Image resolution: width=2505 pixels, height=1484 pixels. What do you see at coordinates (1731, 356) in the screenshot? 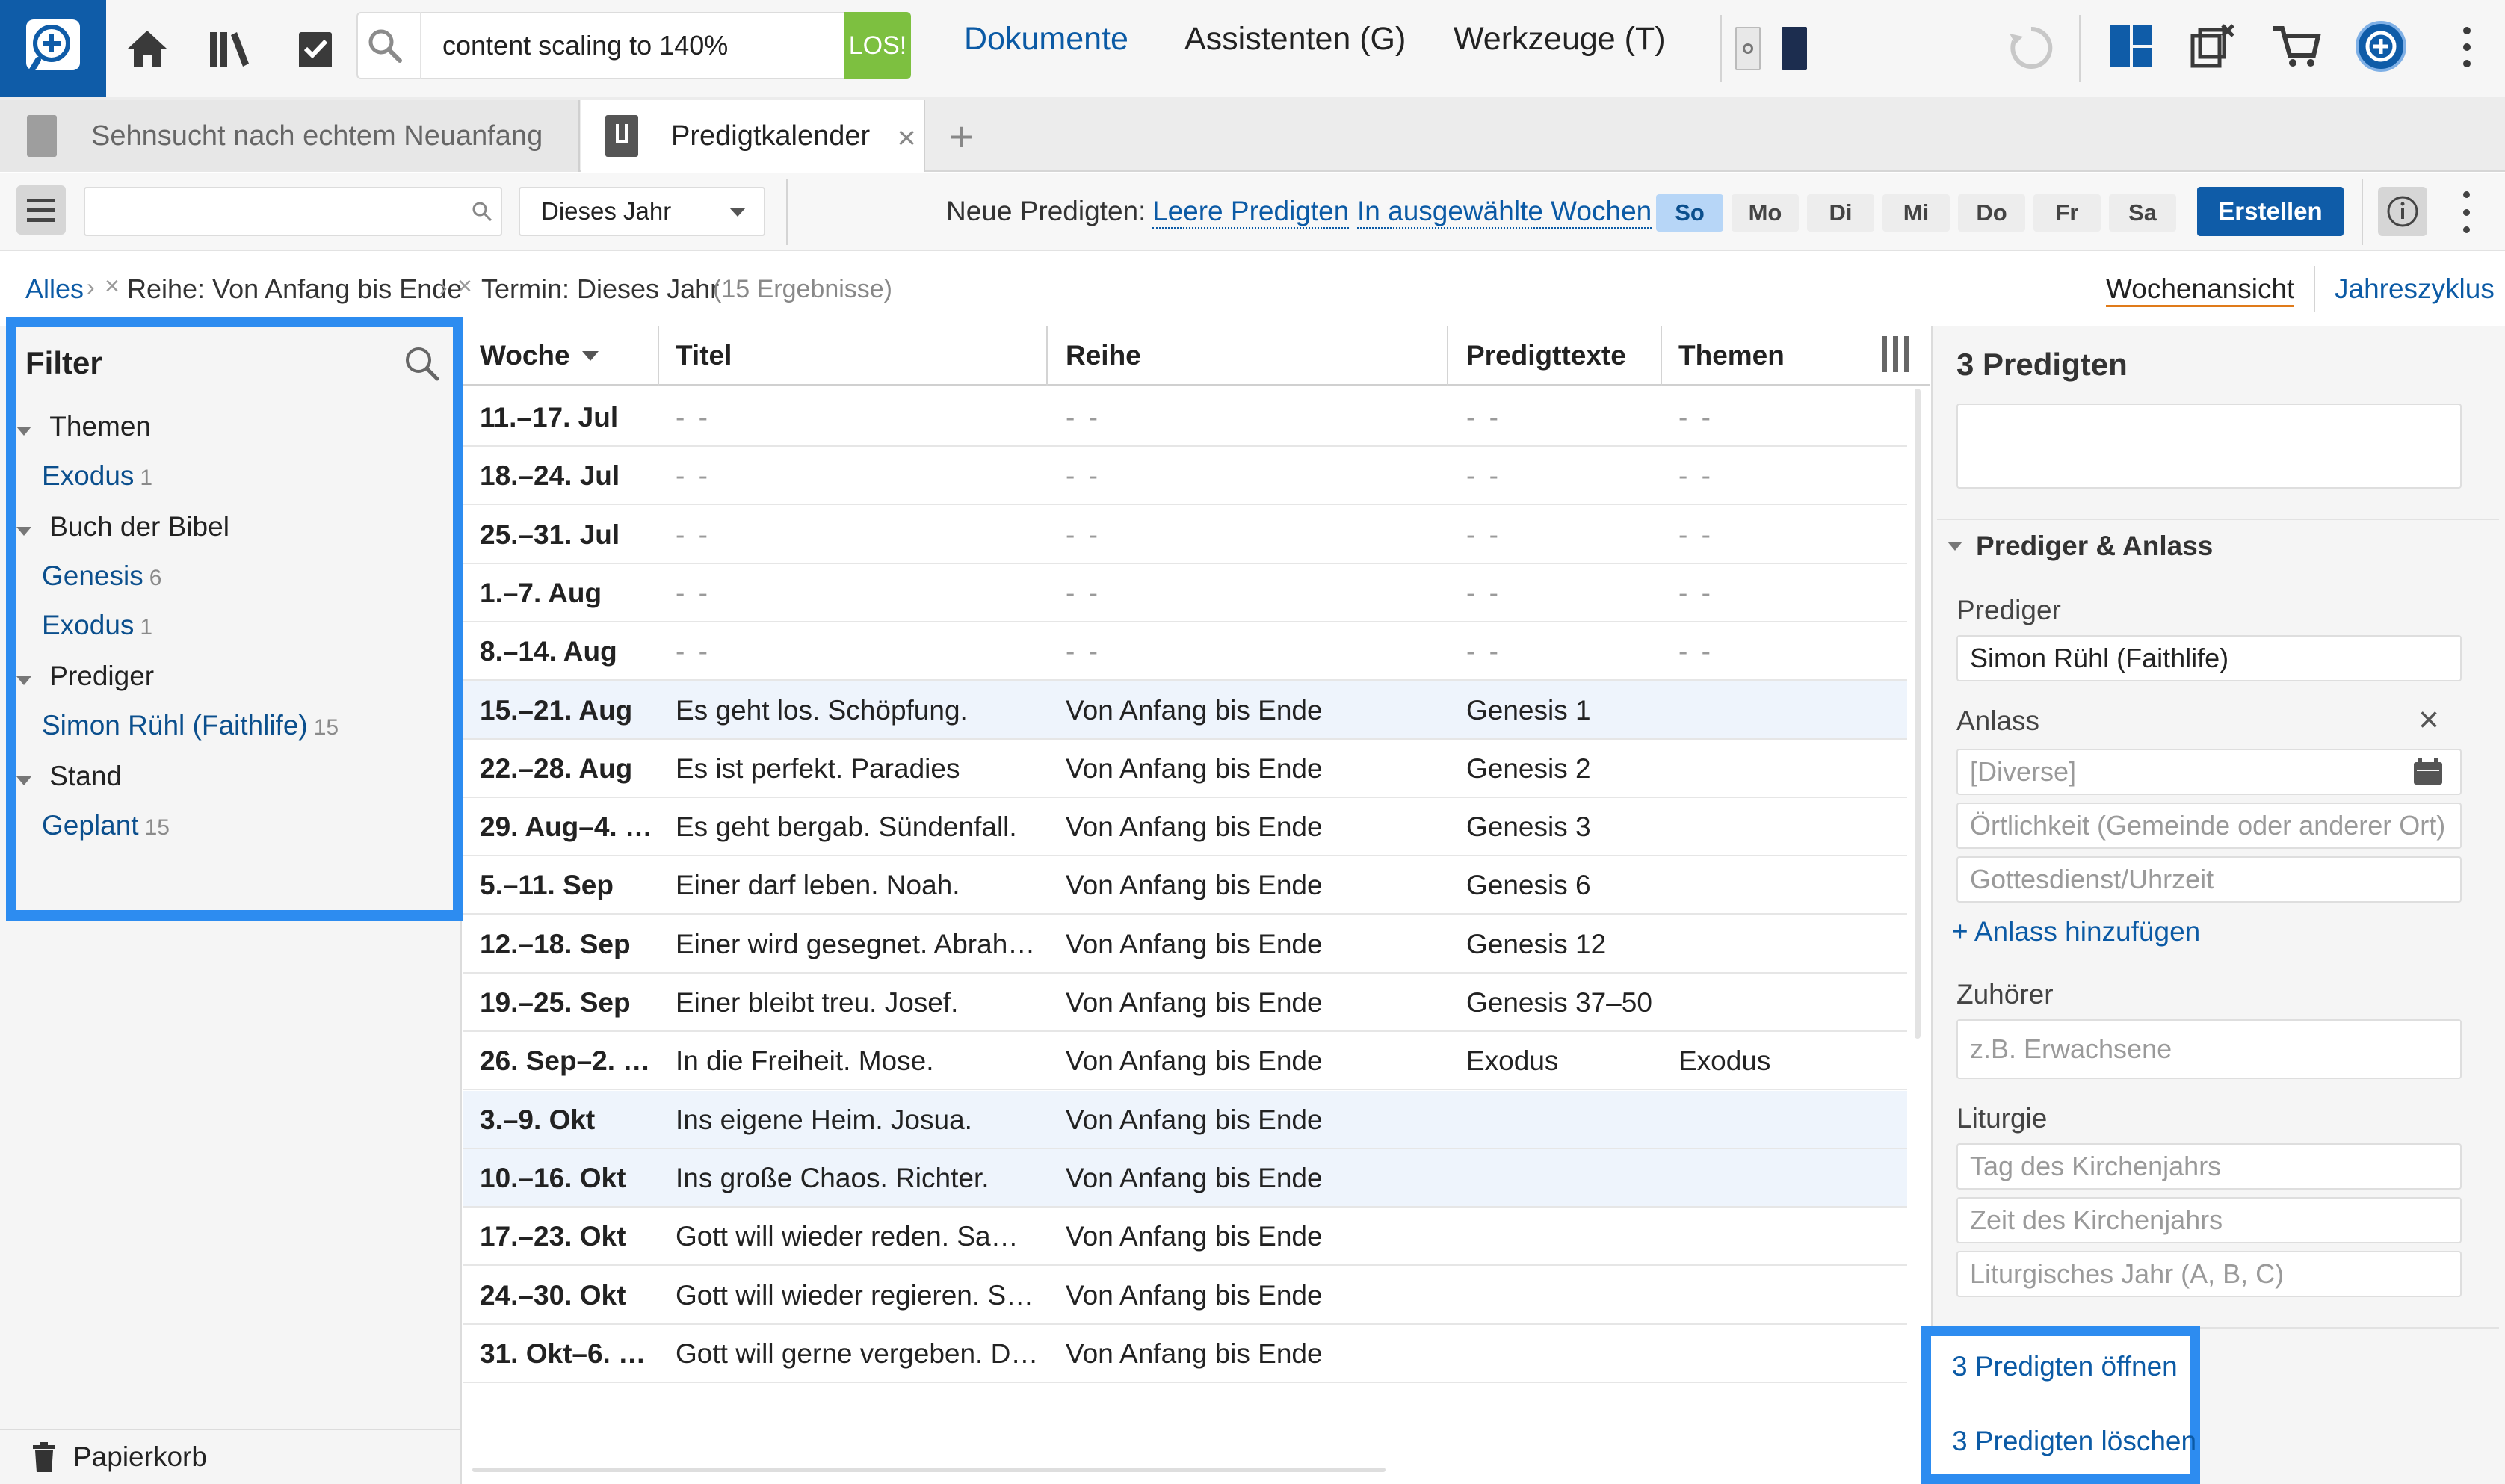
I see `column-header-themes: Themen` at bounding box center [1731, 356].